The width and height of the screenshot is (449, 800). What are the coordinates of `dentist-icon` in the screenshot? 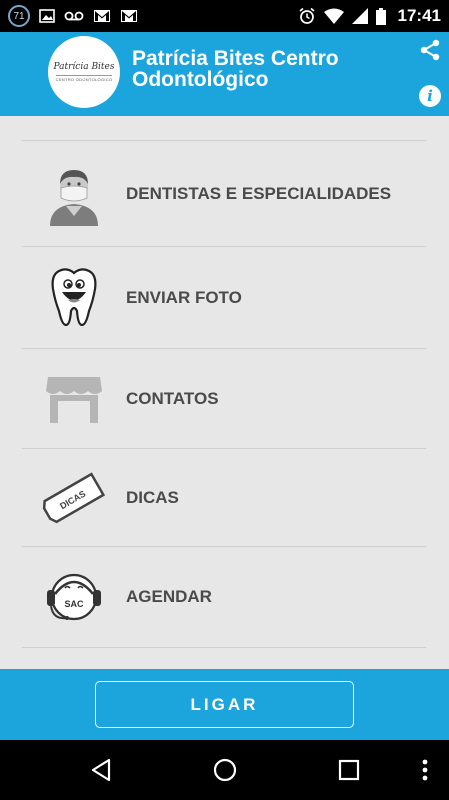 It's located at (74, 194).